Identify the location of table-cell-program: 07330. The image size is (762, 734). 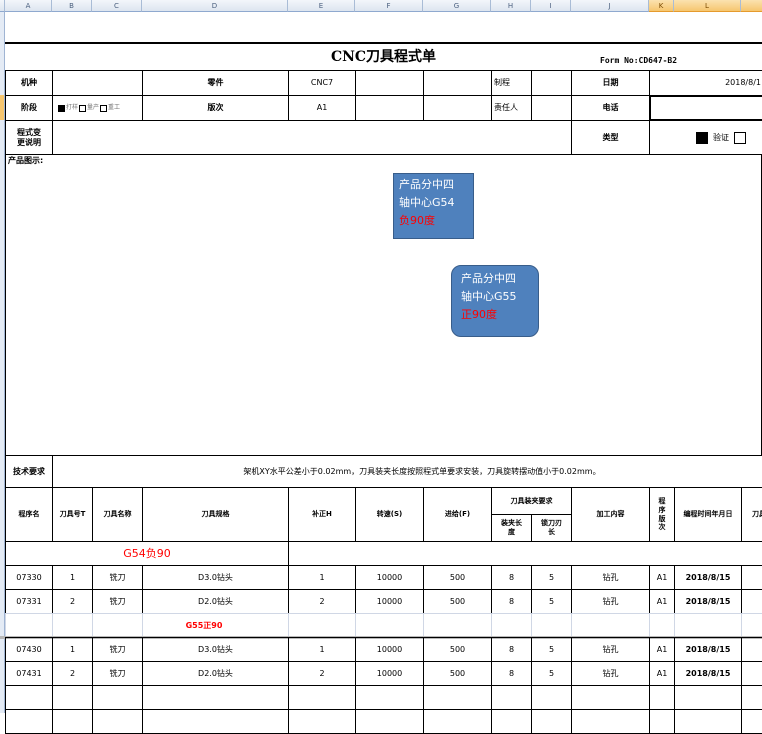
(29, 577).